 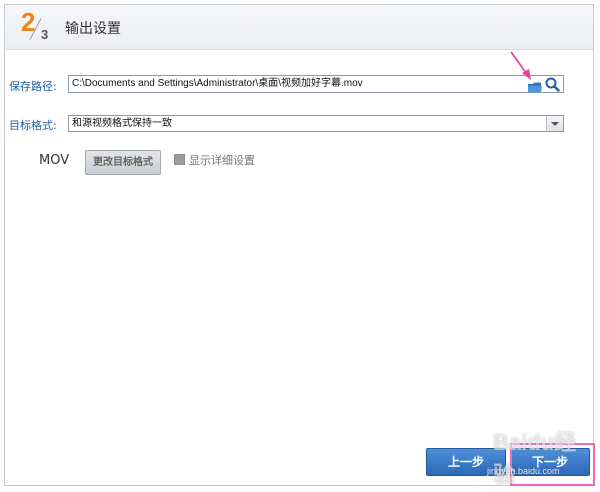 What do you see at coordinates (122, 123) in the screenshot?
I see `target-format-value: 和源视频格式保持一致` at bounding box center [122, 123].